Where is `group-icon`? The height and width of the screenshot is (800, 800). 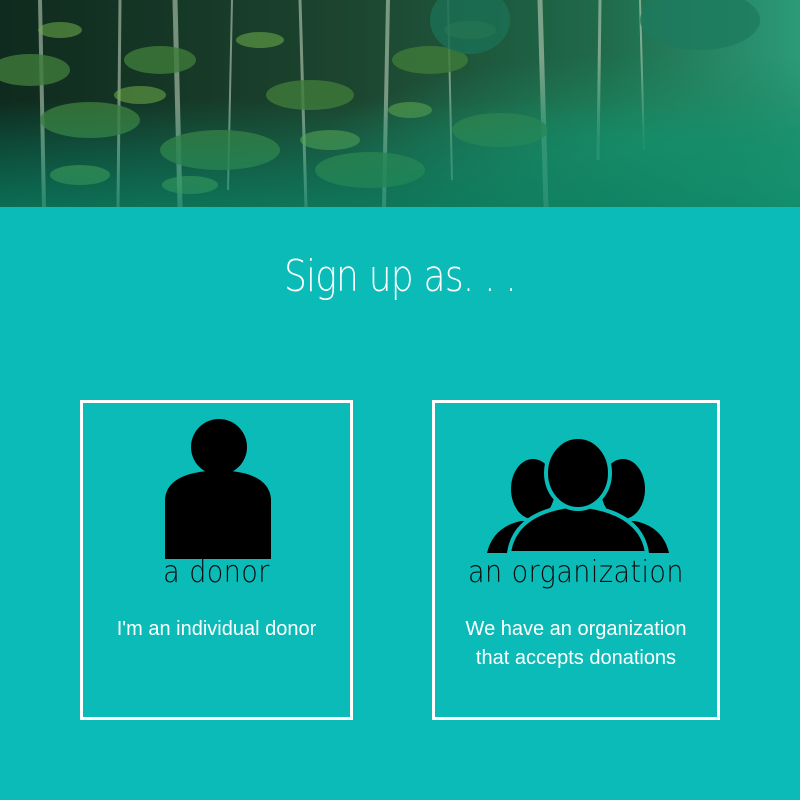 group-icon is located at coordinates (578, 496).